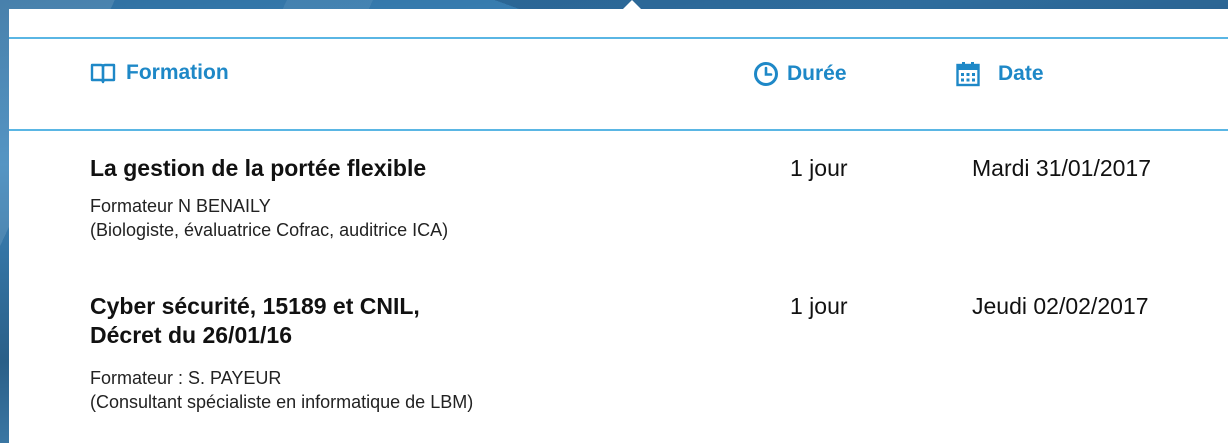 The image size is (1228, 443). Describe the element at coordinates (632, 5) in the screenshot. I see `panel-pointer` at that location.